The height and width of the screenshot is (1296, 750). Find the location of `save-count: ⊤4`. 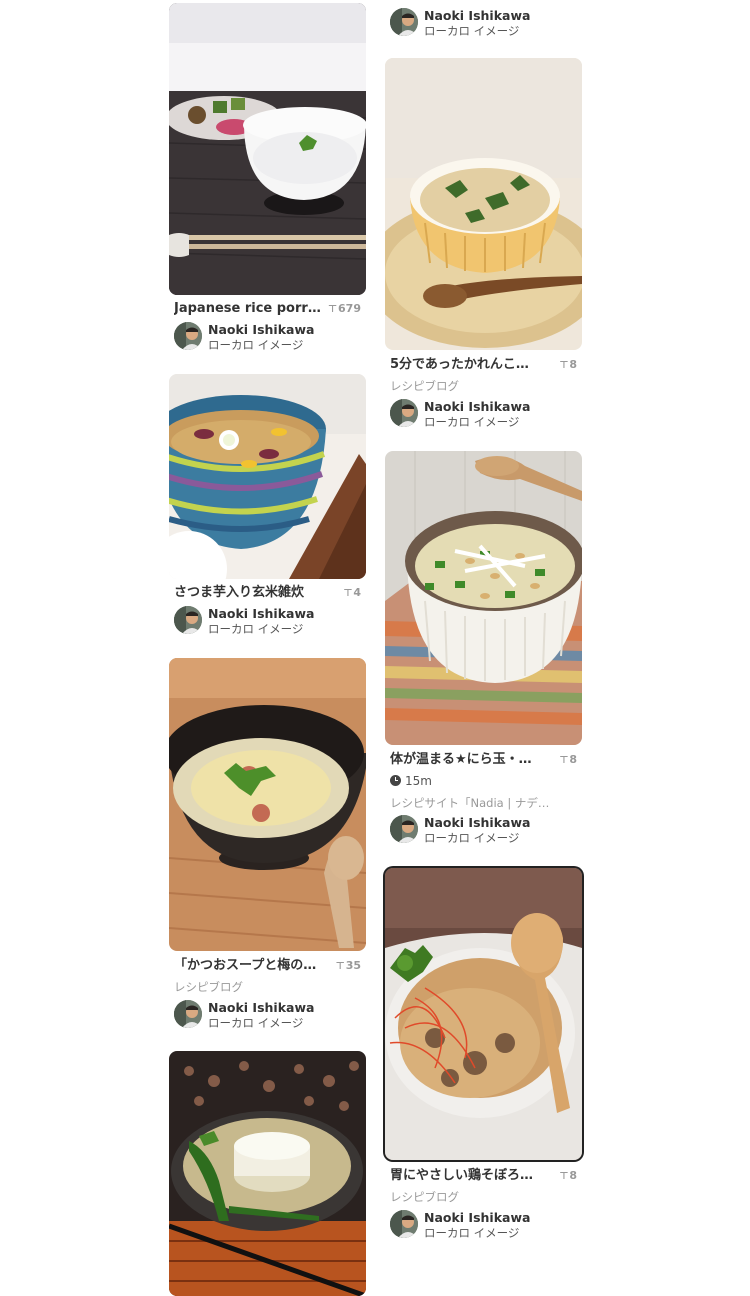

save-count: ⊤4 is located at coordinates (352, 593).